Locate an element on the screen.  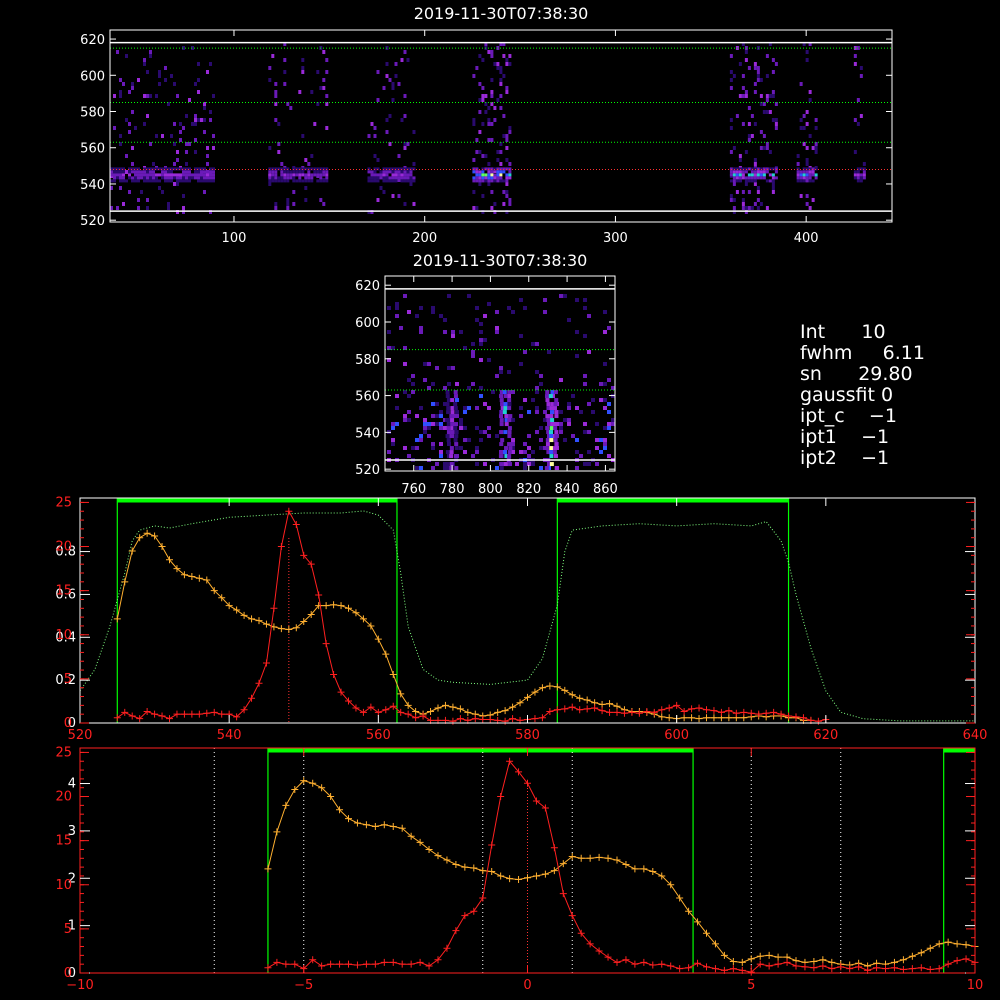
red-y-tick-label: 0 is located at coordinates (68, 973).